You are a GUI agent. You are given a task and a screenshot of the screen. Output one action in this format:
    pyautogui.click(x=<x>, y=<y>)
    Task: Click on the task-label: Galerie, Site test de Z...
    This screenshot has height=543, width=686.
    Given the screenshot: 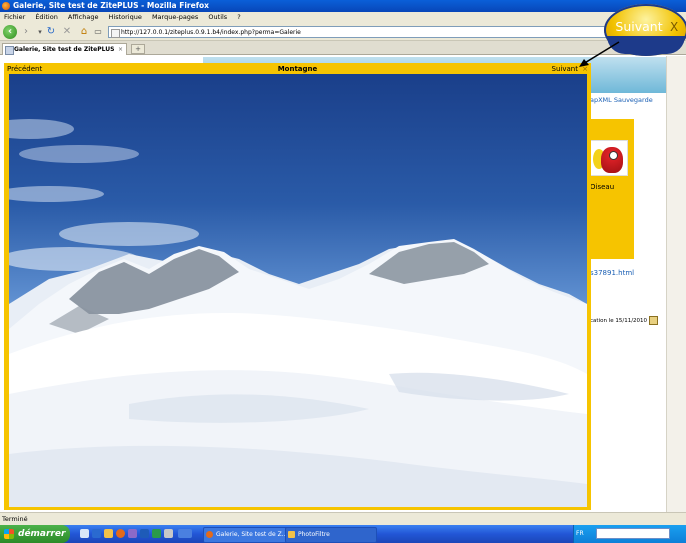 What is the action you would take?
    pyautogui.click(x=252, y=534)
    